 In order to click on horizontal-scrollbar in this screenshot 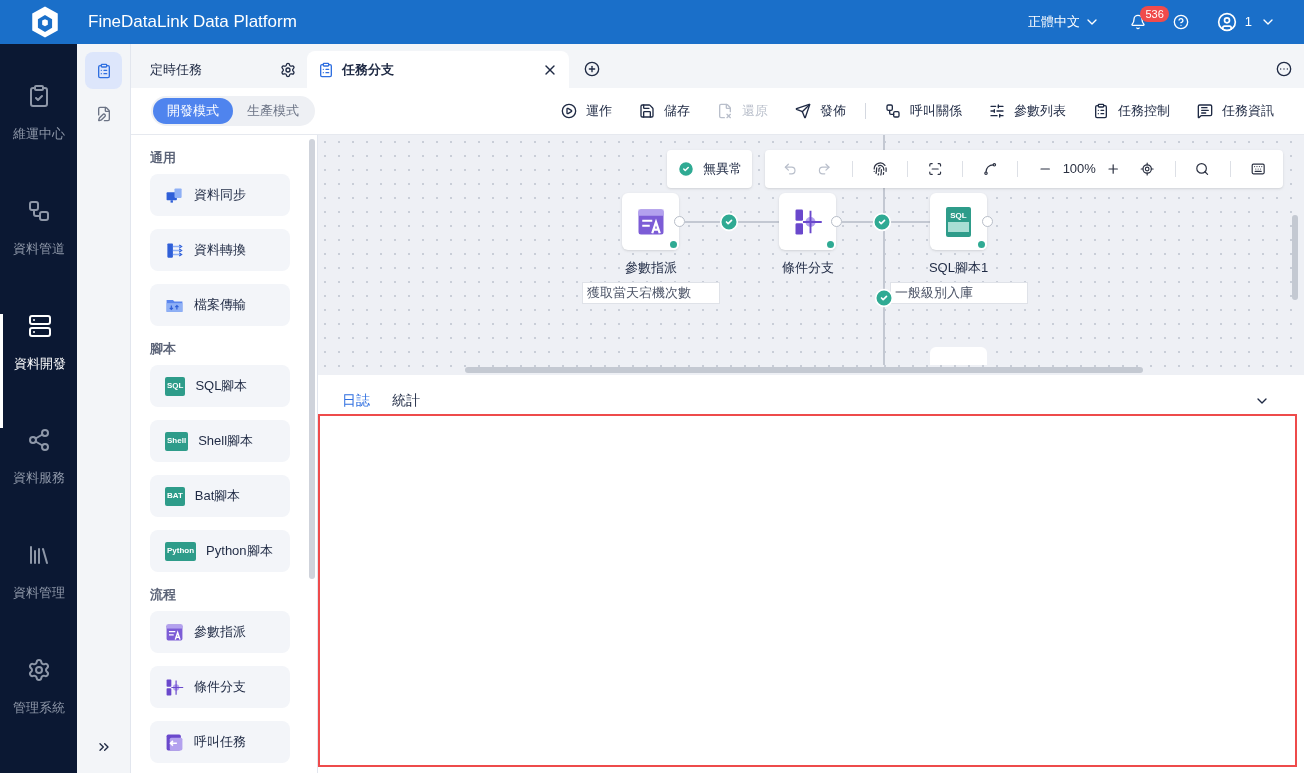, I will do `click(804, 370)`.